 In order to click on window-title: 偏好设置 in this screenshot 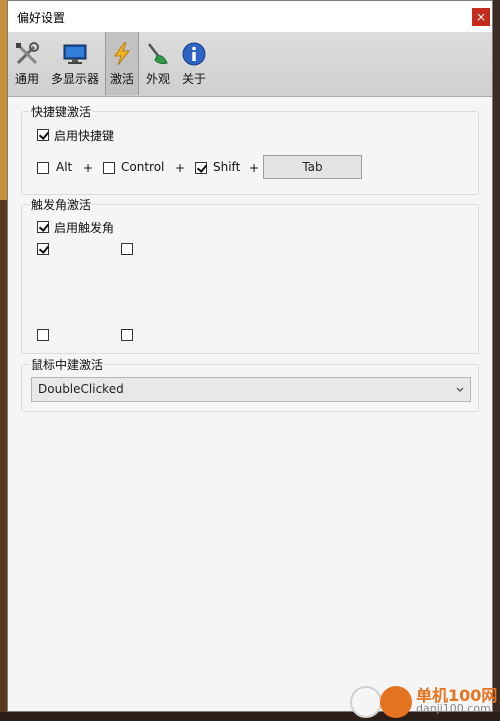, I will do `click(41, 18)`.